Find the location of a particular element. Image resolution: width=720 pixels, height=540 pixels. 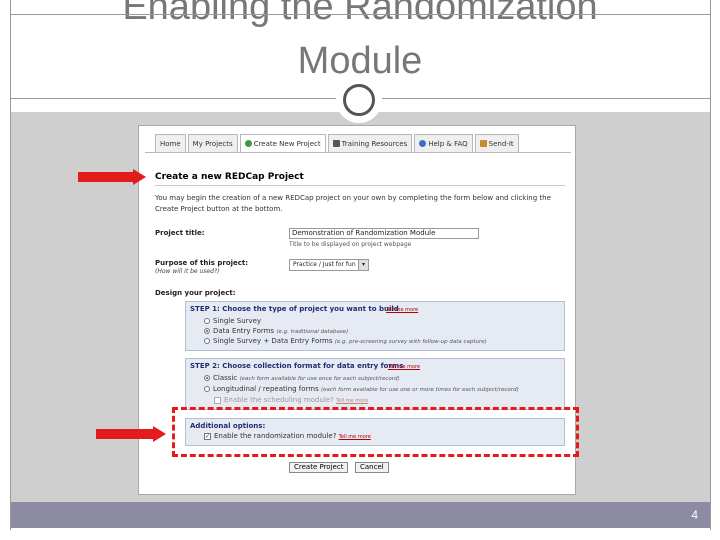

plus-icon is located at coordinates (248, 143).